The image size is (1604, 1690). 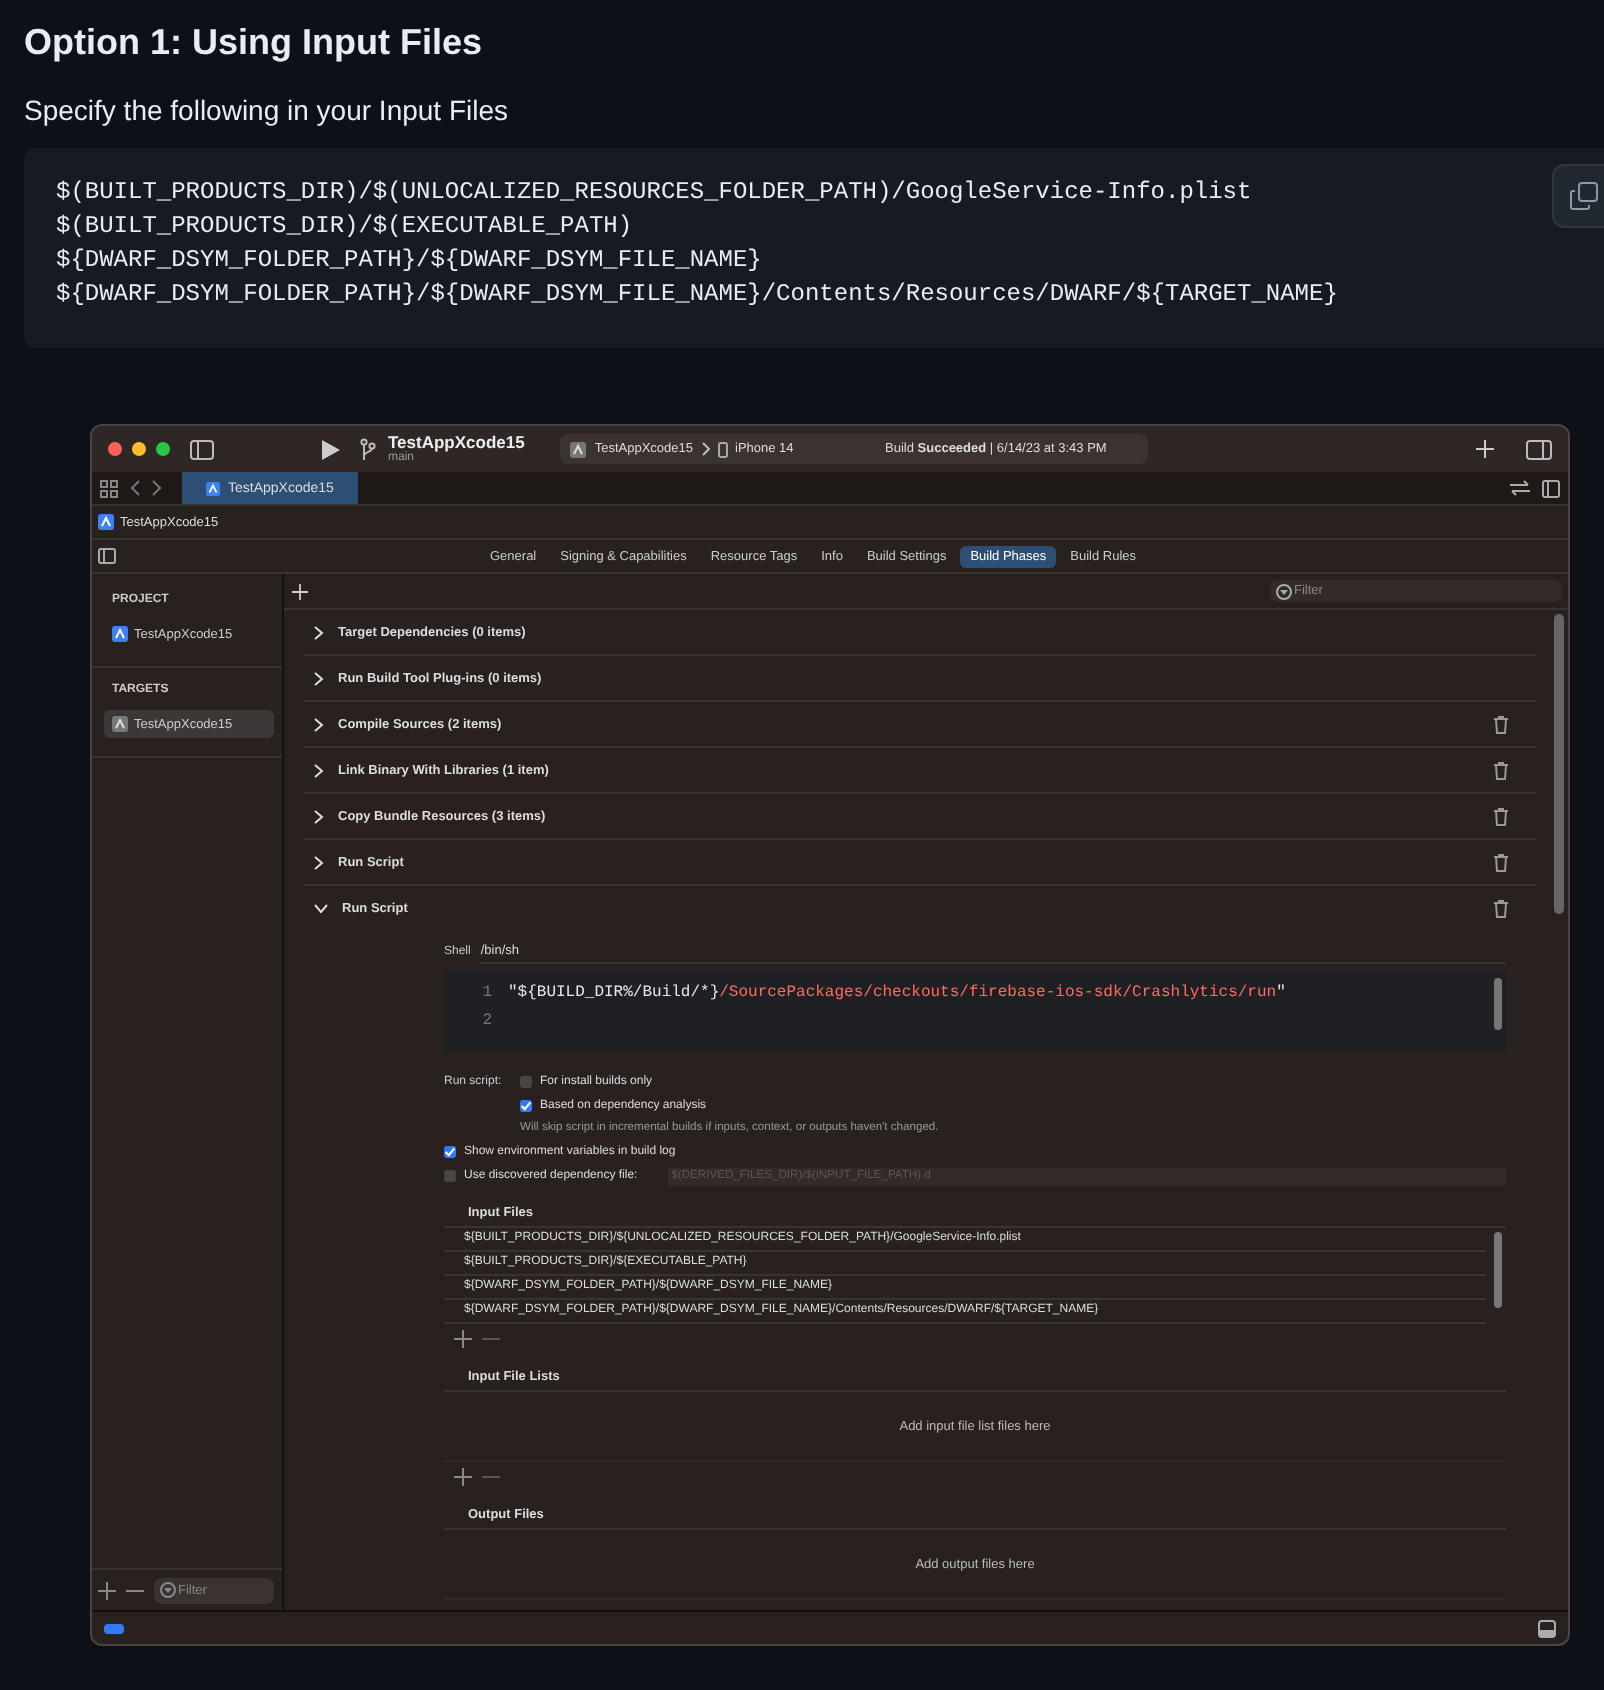 What do you see at coordinates (331, 449) in the screenshot?
I see `play-icon` at bounding box center [331, 449].